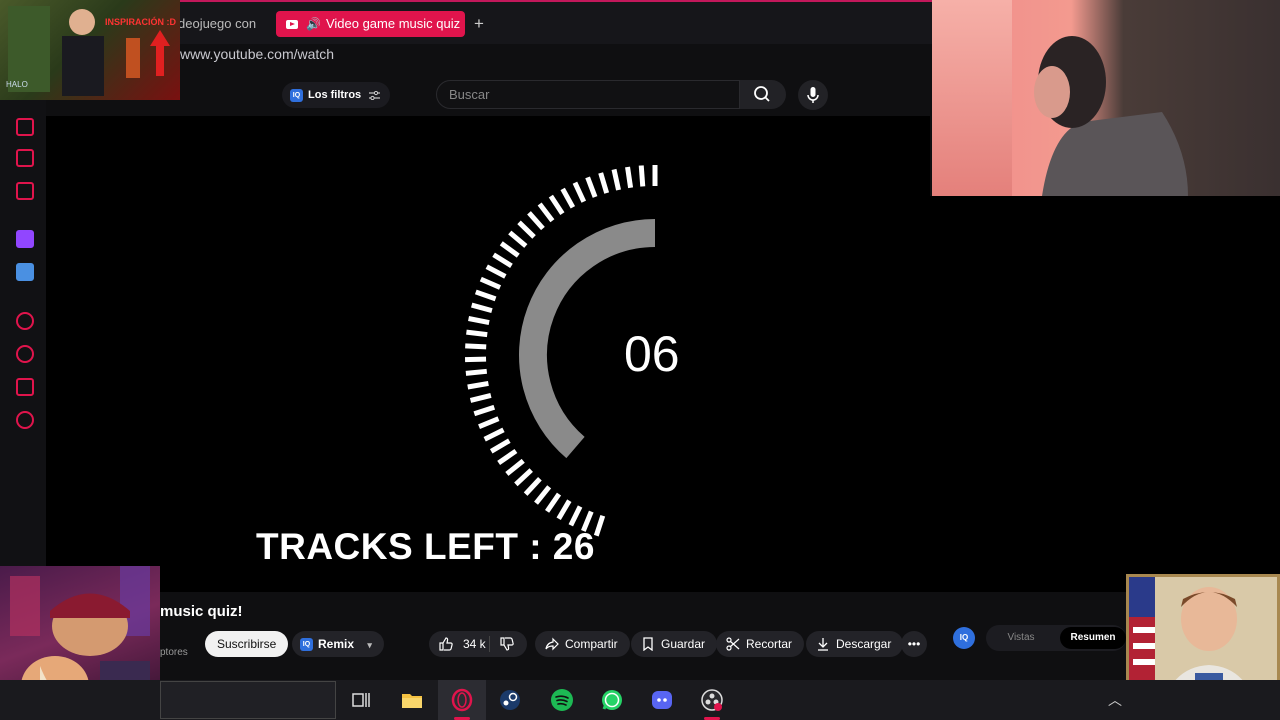 The height and width of the screenshot is (720, 1280). What do you see at coordinates (1021, 638) in the screenshot?
I see `tab-views: Vistas` at bounding box center [1021, 638].